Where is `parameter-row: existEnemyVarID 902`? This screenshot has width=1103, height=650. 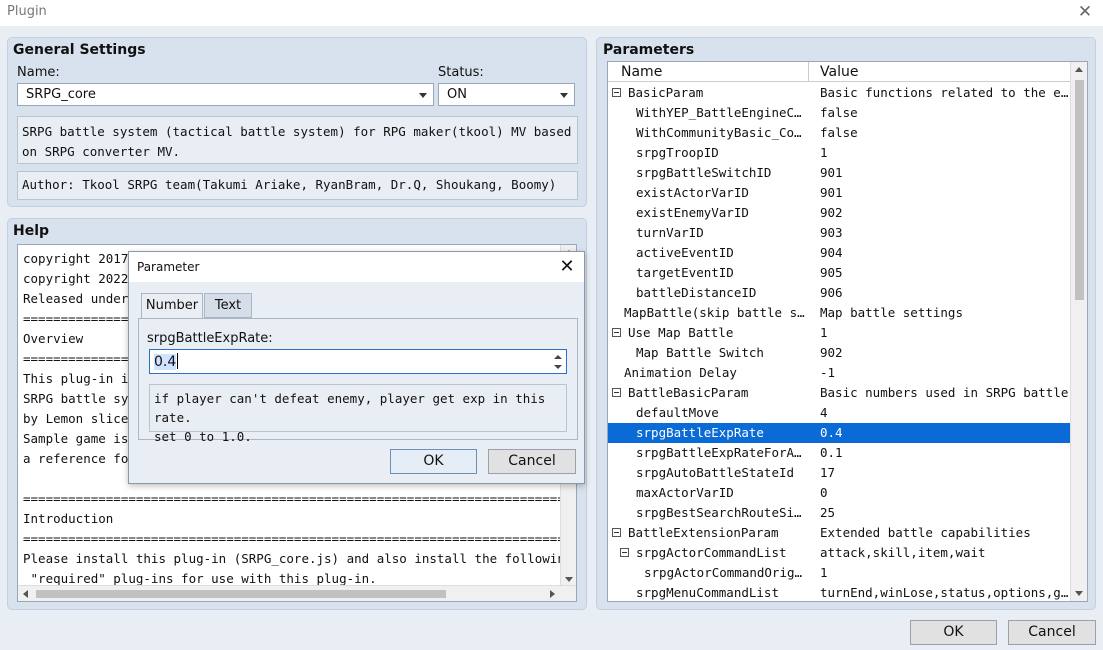
parameter-row: existEnemyVarID 902 is located at coordinates (839, 213).